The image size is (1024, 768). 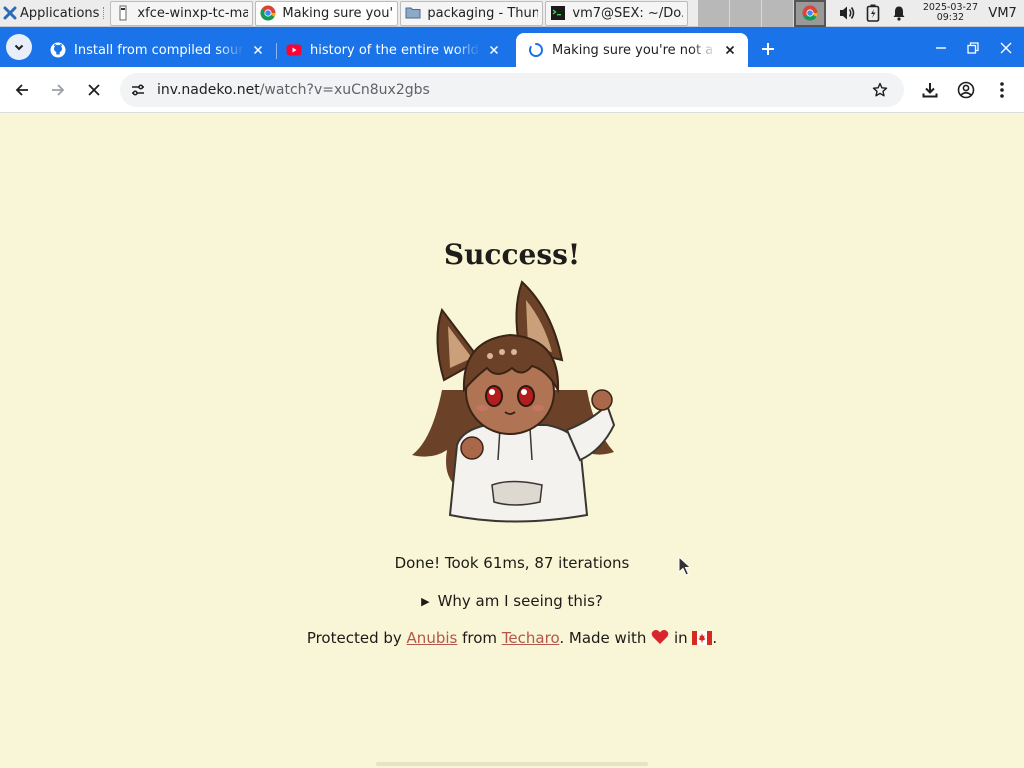 I want to click on account-icon, so click(x=966, y=90).